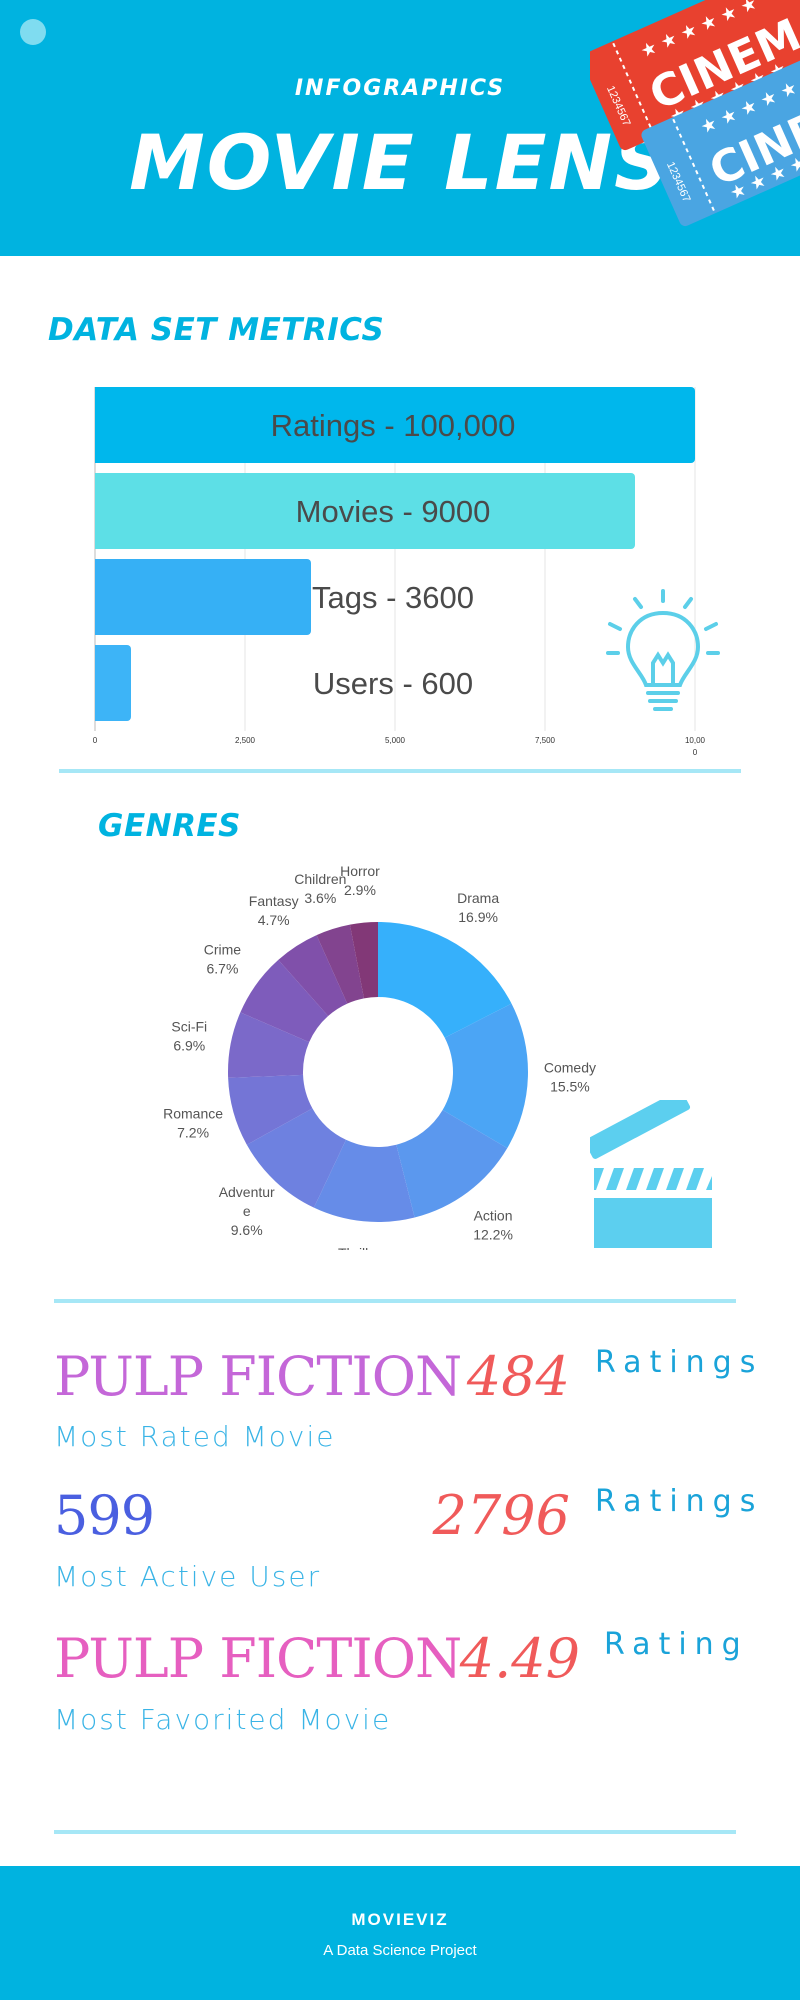 The height and width of the screenshot is (2000, 800). I want to click on slice-label: Children 3.6%, so click(320, 888).